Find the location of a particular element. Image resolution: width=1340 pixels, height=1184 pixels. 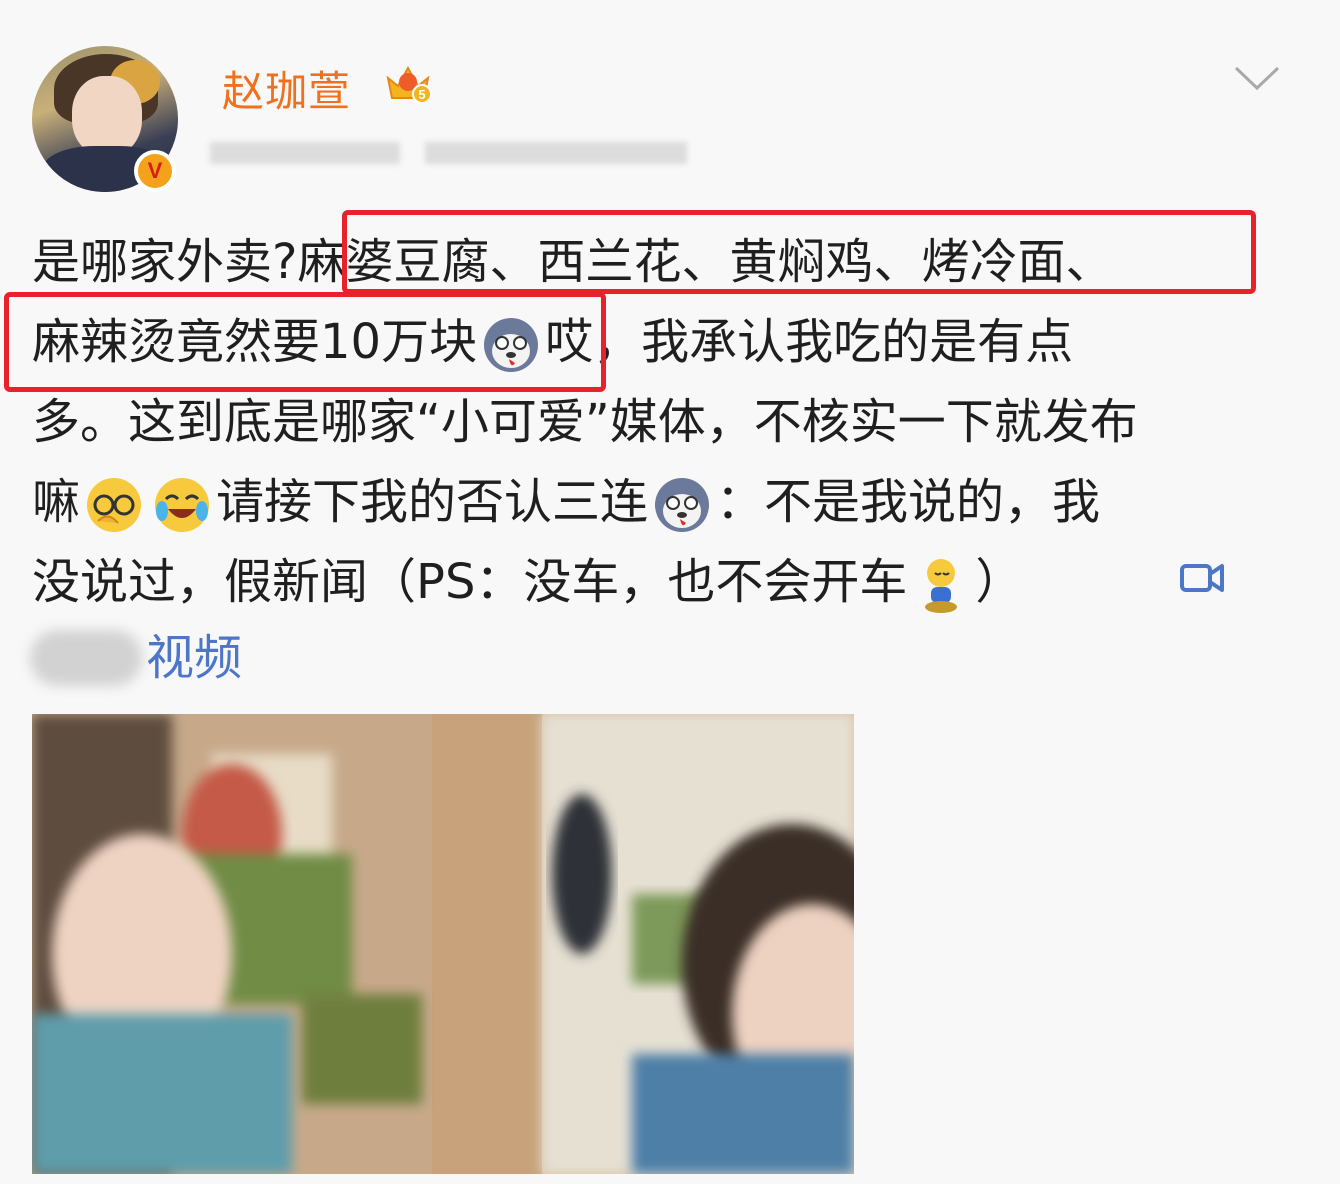

avatar-face is located at coordinates (107, 116).